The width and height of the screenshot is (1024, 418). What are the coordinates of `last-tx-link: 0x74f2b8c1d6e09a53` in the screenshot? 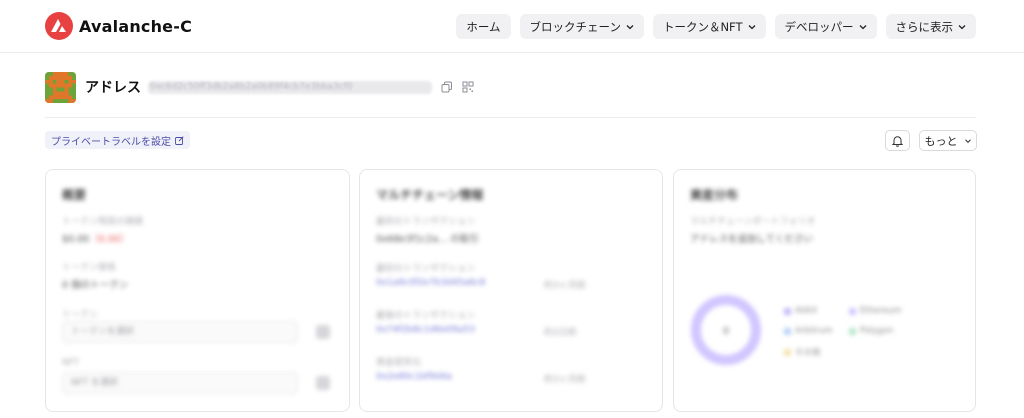 It's located at (425, 330).